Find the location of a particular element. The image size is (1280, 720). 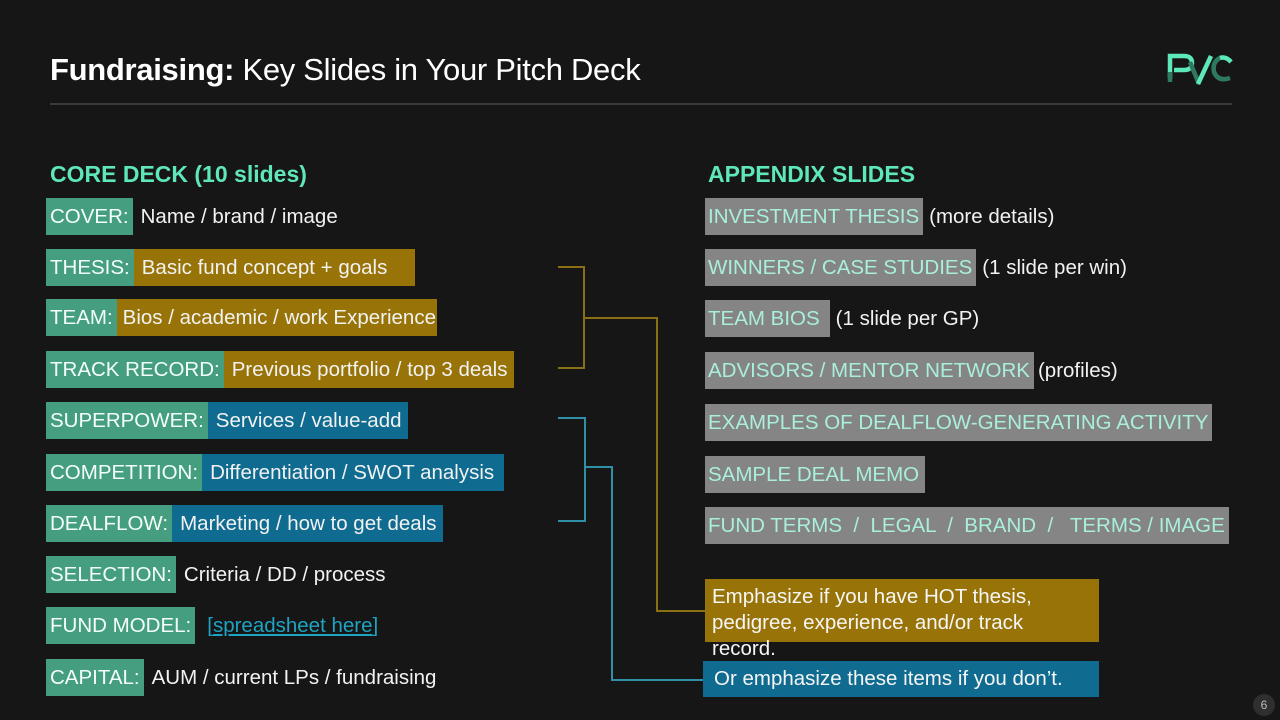

page-number: 6 is located at coordinates (1264, 705).